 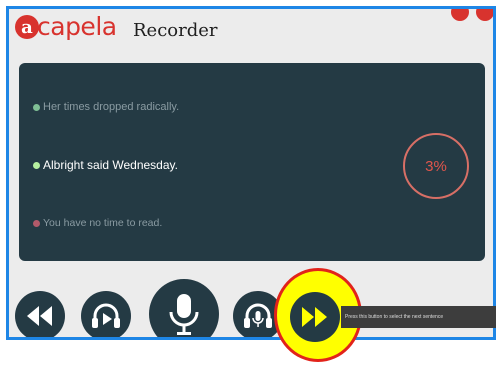 I want to click on next-button, so click(x=315, y=317).